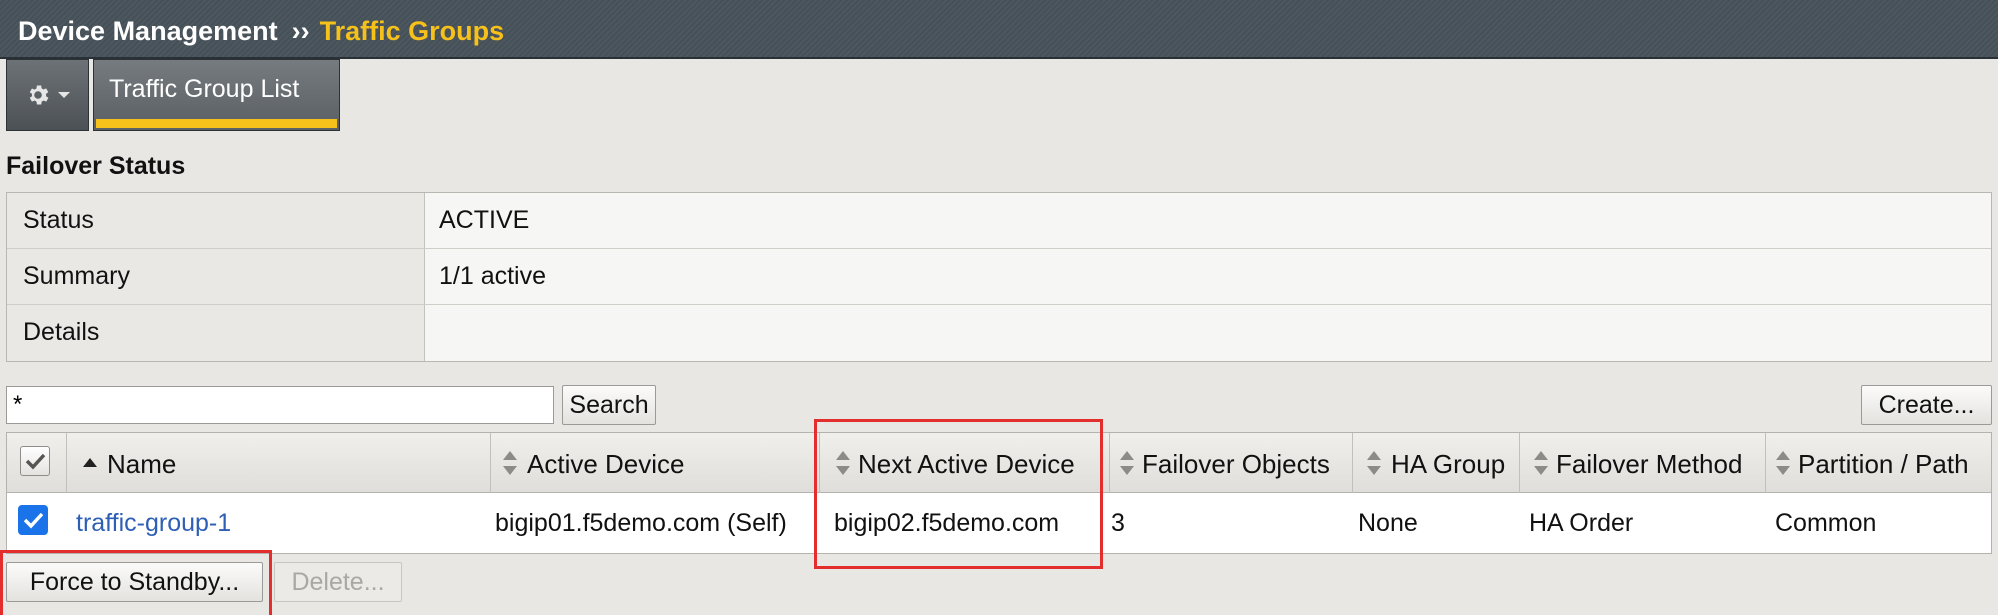  What do you see at coordinates (1826, 523) in the screenshot?
I see `partition-path-cell: Common` at bounding box center [1826, 523].